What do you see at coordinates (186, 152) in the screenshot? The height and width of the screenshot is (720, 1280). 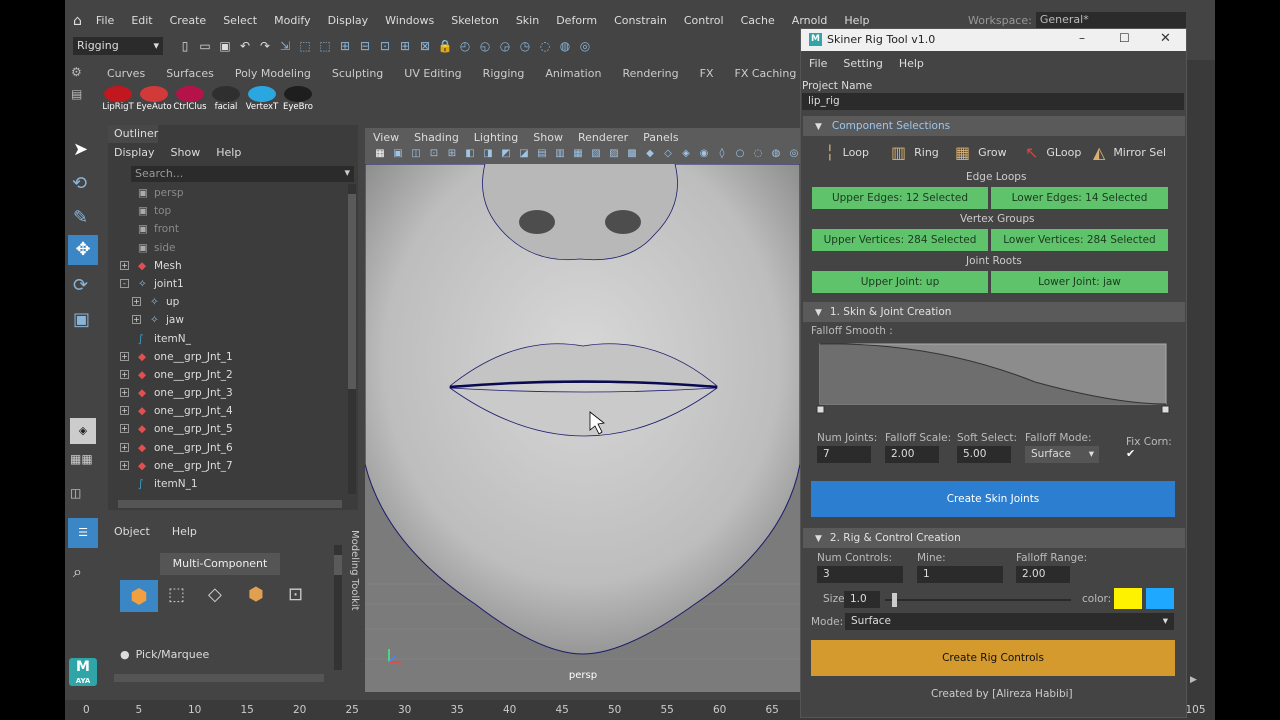 I see `outliner-menu-show: Show` at bounding box center [186, 152].